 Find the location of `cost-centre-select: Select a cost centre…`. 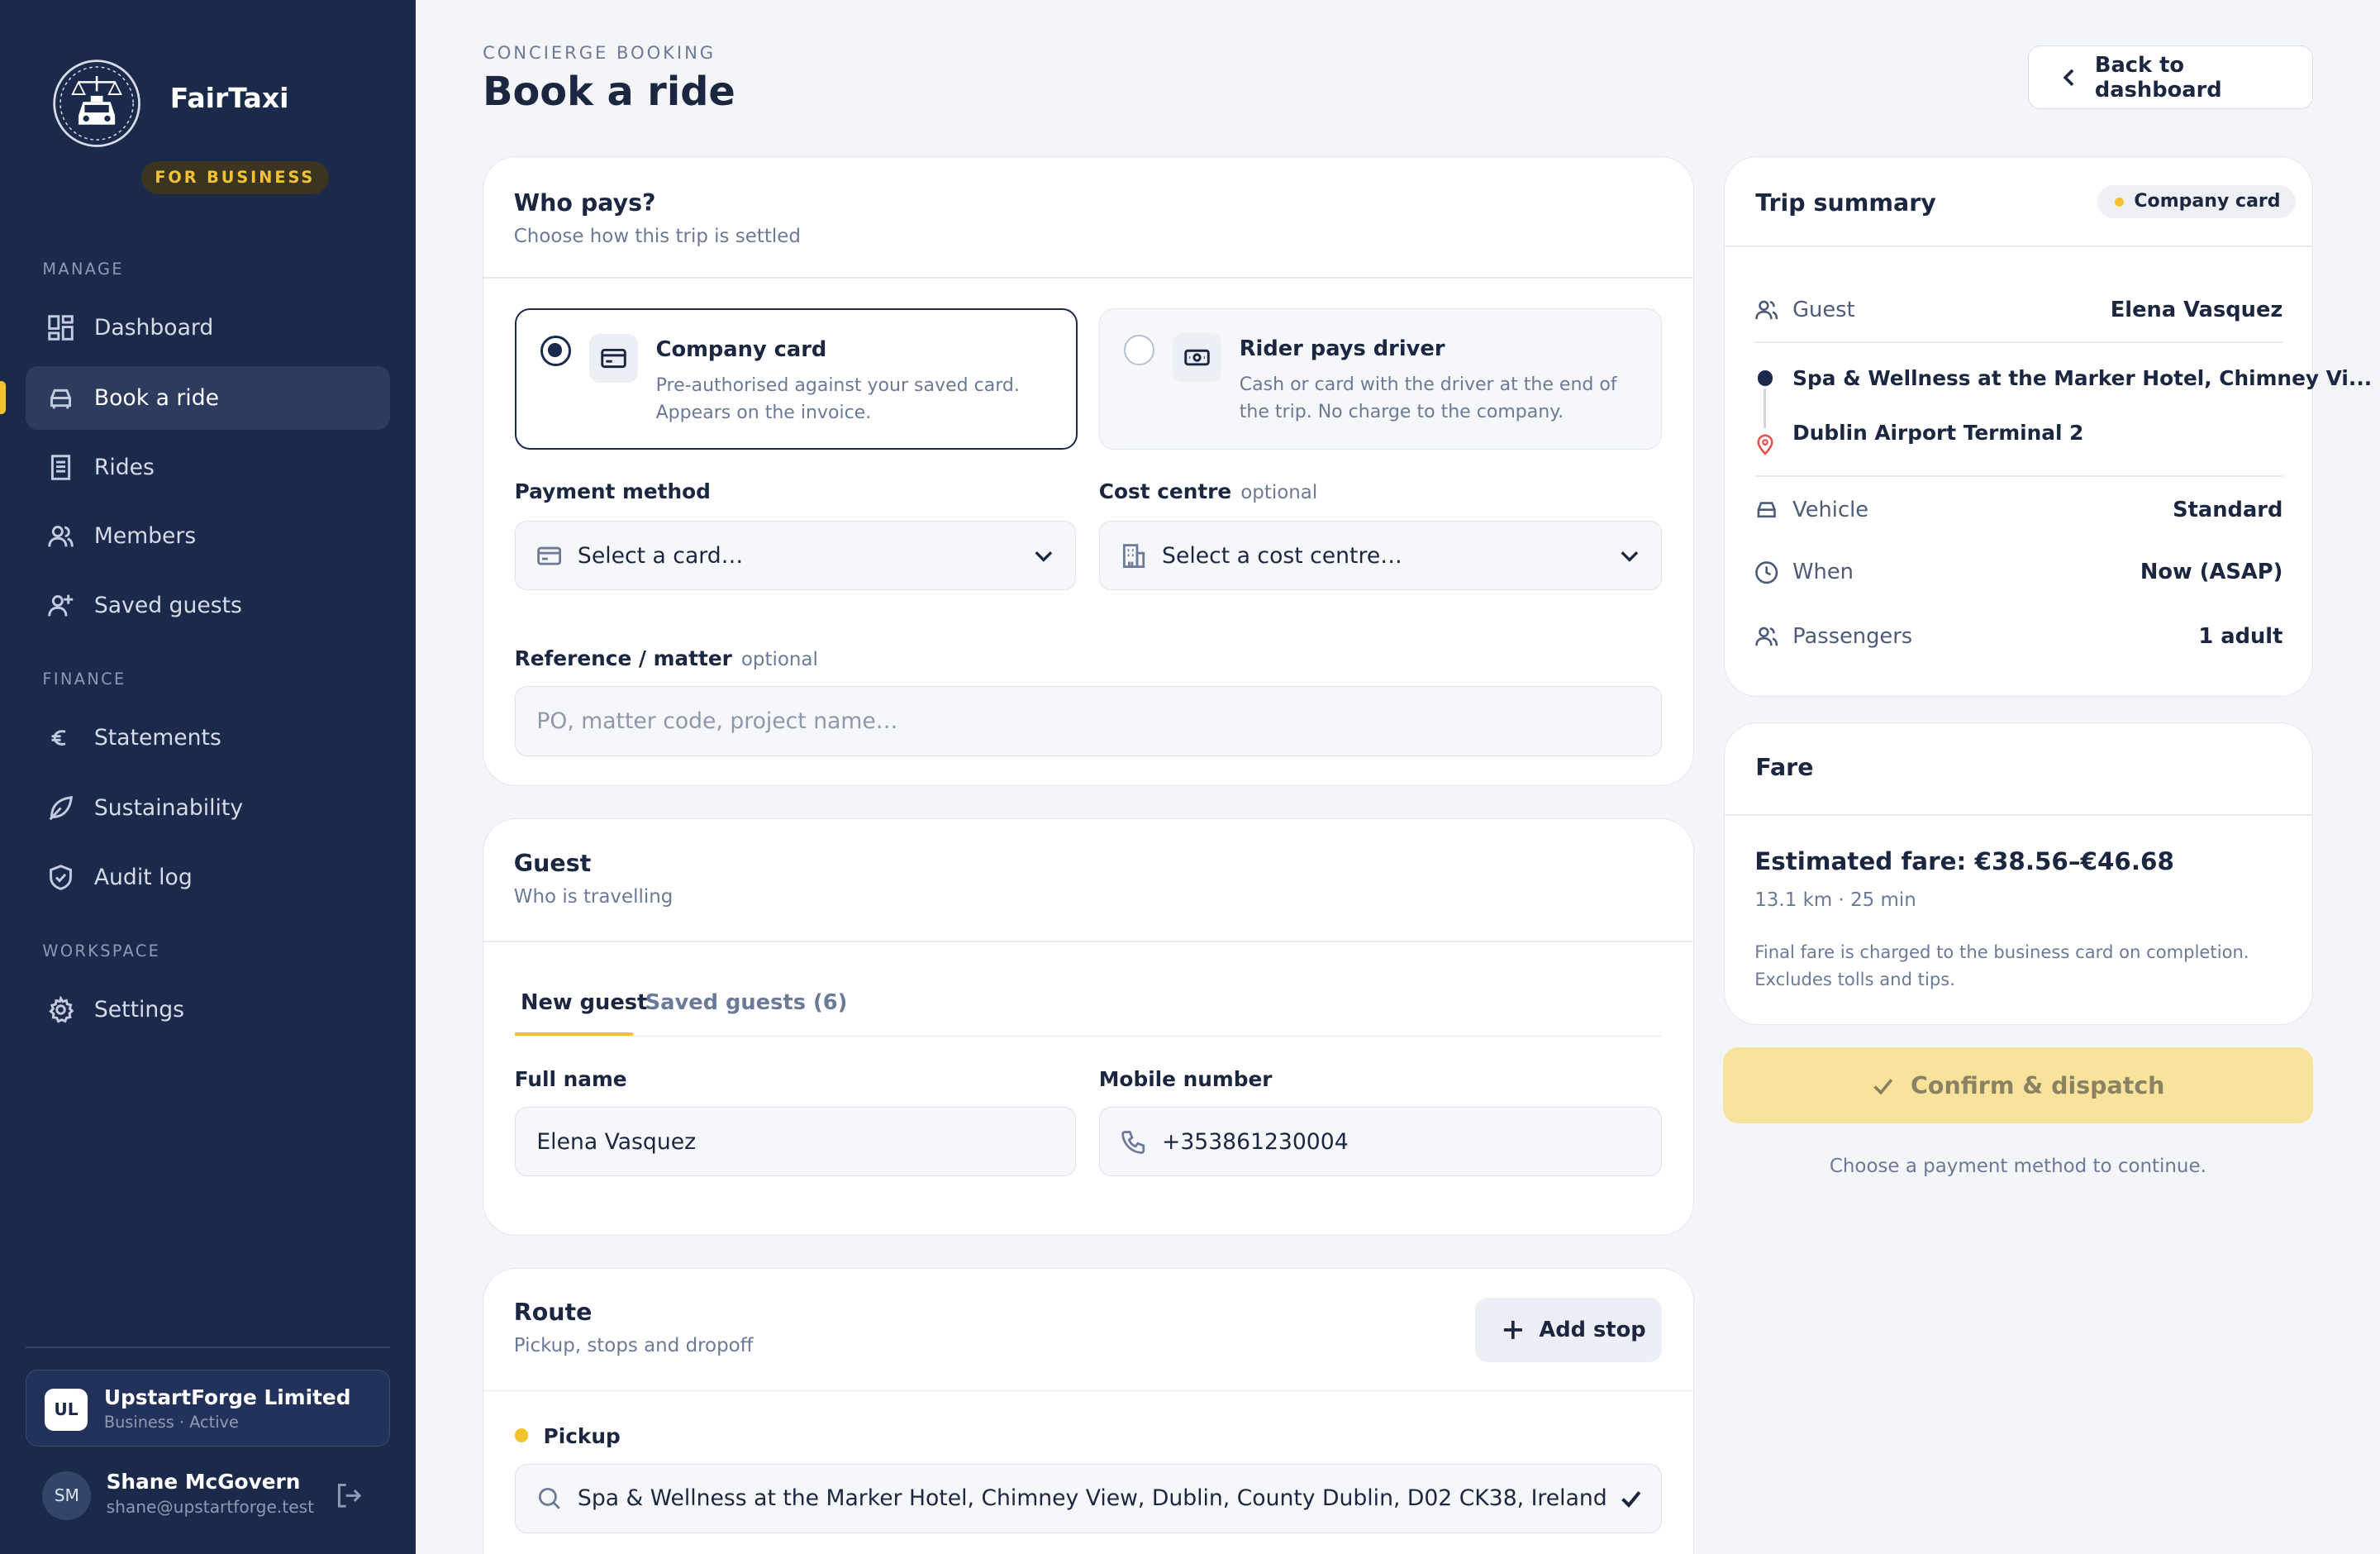

cost-centre-select: Select a cost centre… is located at coordinates (1380, 555).